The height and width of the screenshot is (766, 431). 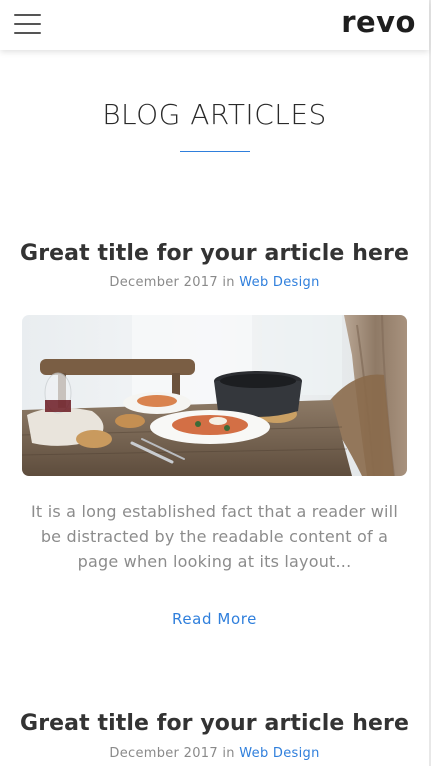 What do you see at coordinates (214, 619) in the screenshot?
I see `read-more-link: Read More` at bounding box center [214, 619].